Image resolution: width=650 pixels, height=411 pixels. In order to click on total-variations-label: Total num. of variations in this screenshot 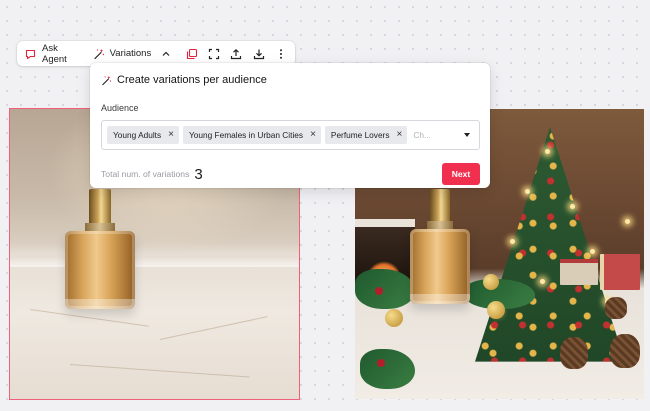, I will do `click(145, 174)`.